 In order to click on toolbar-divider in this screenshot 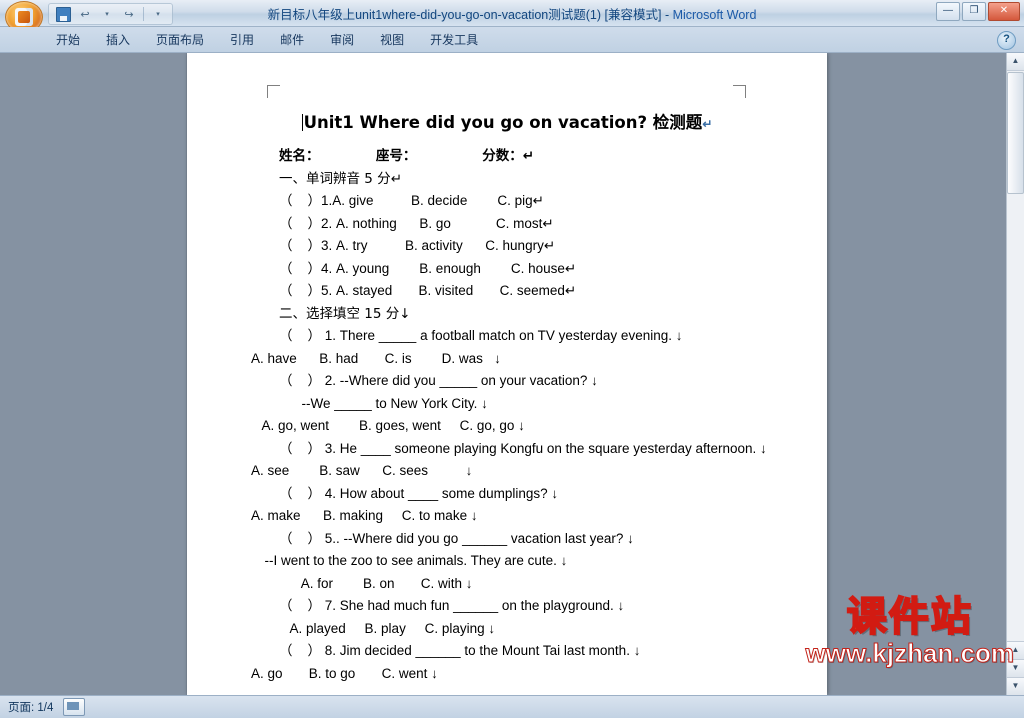, I will do `click(143, 14)`.